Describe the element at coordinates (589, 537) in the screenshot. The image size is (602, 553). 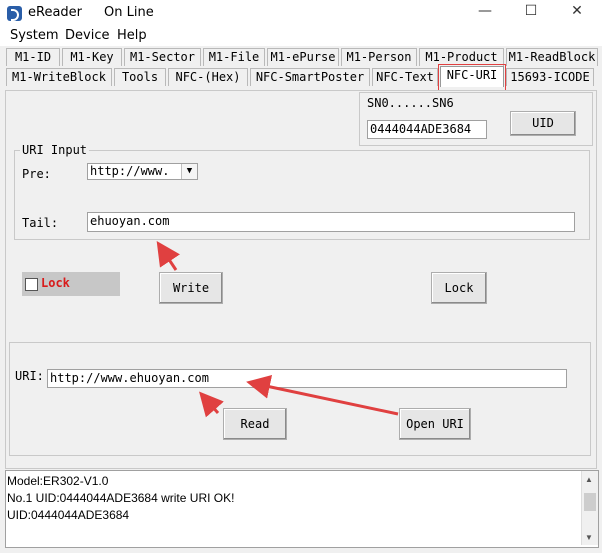
I see `scroll-down-icon: ▼` at that location.